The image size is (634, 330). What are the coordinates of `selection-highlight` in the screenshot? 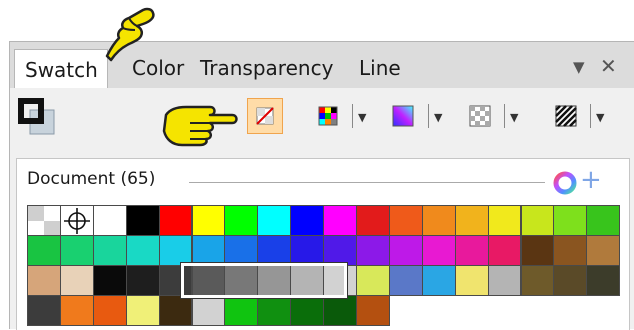 It's located at (264, 280).